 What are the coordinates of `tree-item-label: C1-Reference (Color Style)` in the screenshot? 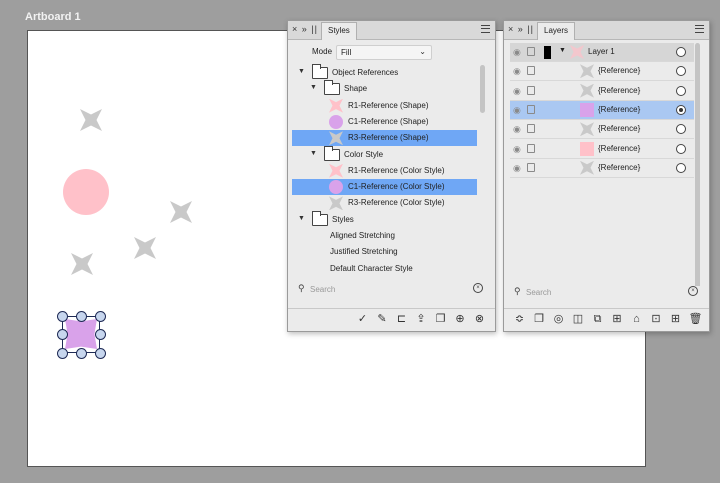 It's located at (396, 187).